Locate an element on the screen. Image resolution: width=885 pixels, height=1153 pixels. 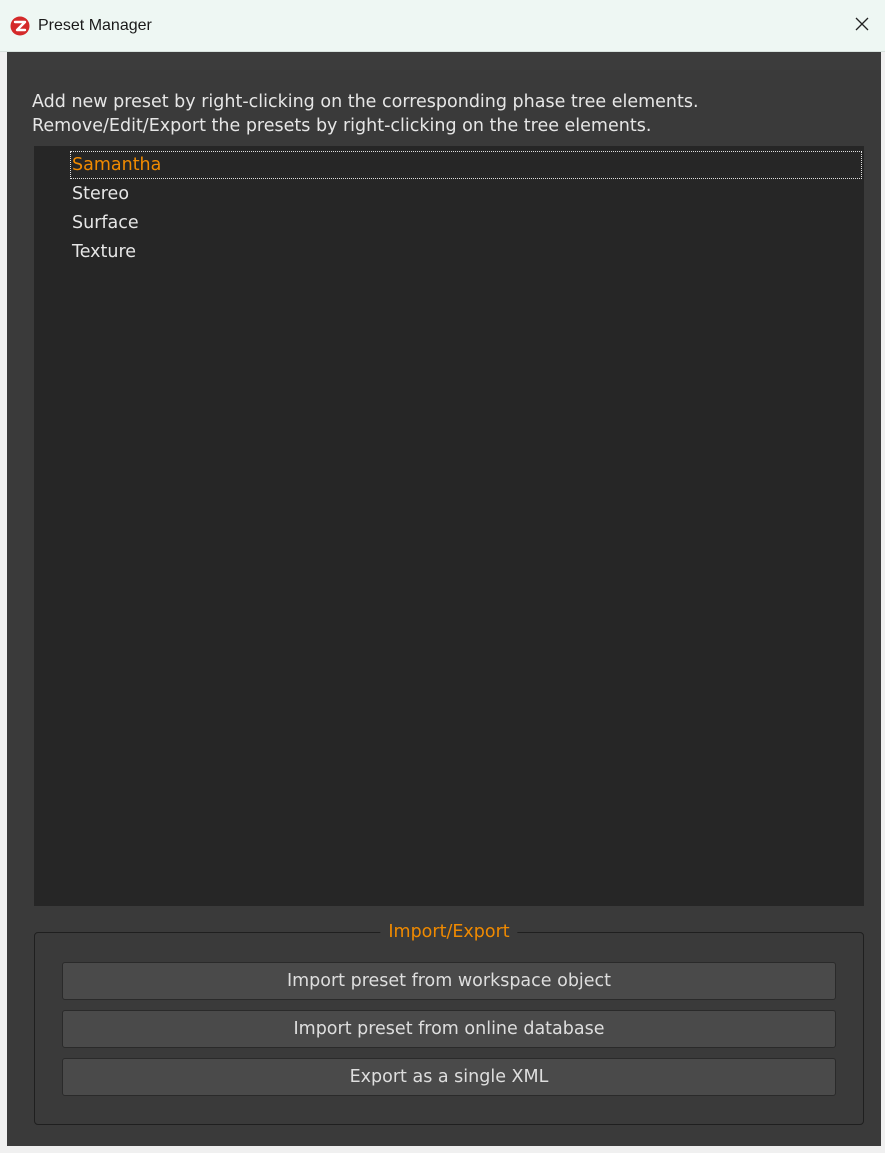
close-icon is located at coordinates (862, 26).